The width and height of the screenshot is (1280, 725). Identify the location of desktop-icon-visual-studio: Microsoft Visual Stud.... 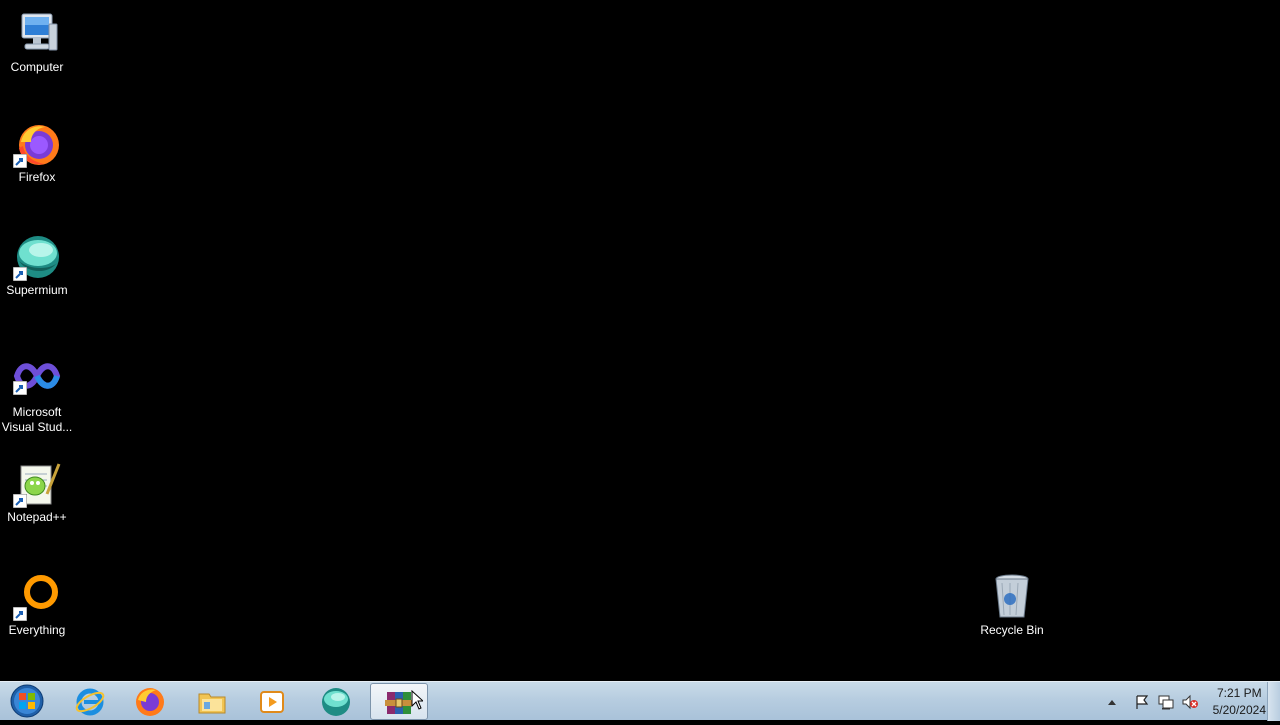
(37, 396).